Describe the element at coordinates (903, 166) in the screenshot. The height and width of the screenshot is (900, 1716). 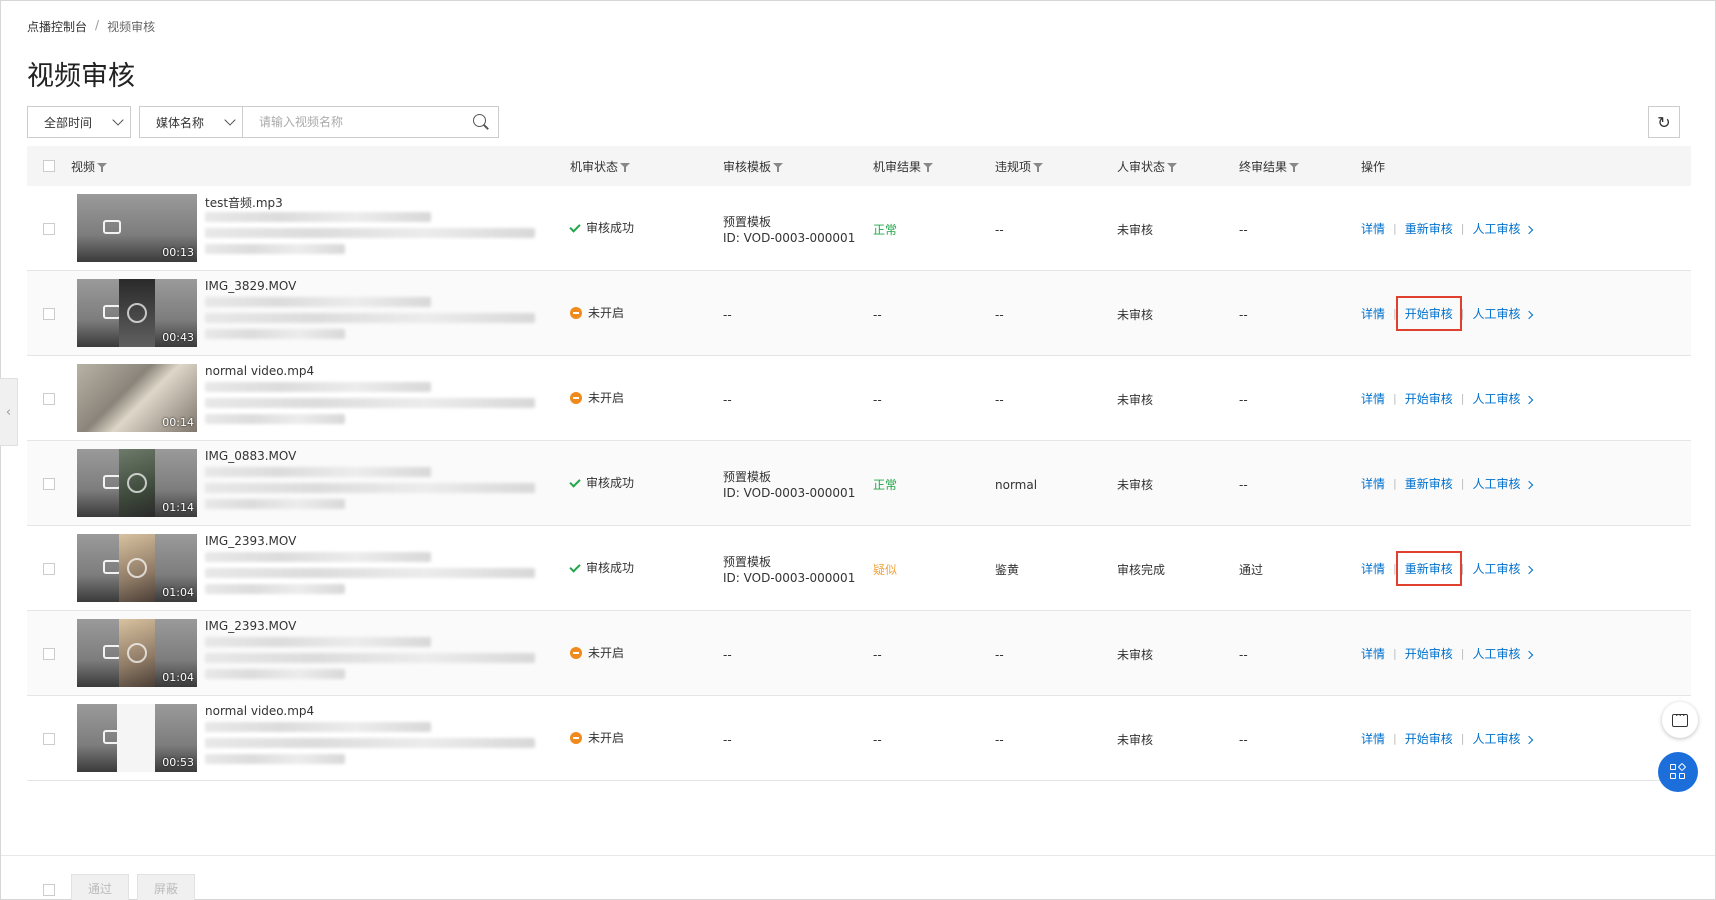
I see `column-header-machine-result: 机审结果` at that location.